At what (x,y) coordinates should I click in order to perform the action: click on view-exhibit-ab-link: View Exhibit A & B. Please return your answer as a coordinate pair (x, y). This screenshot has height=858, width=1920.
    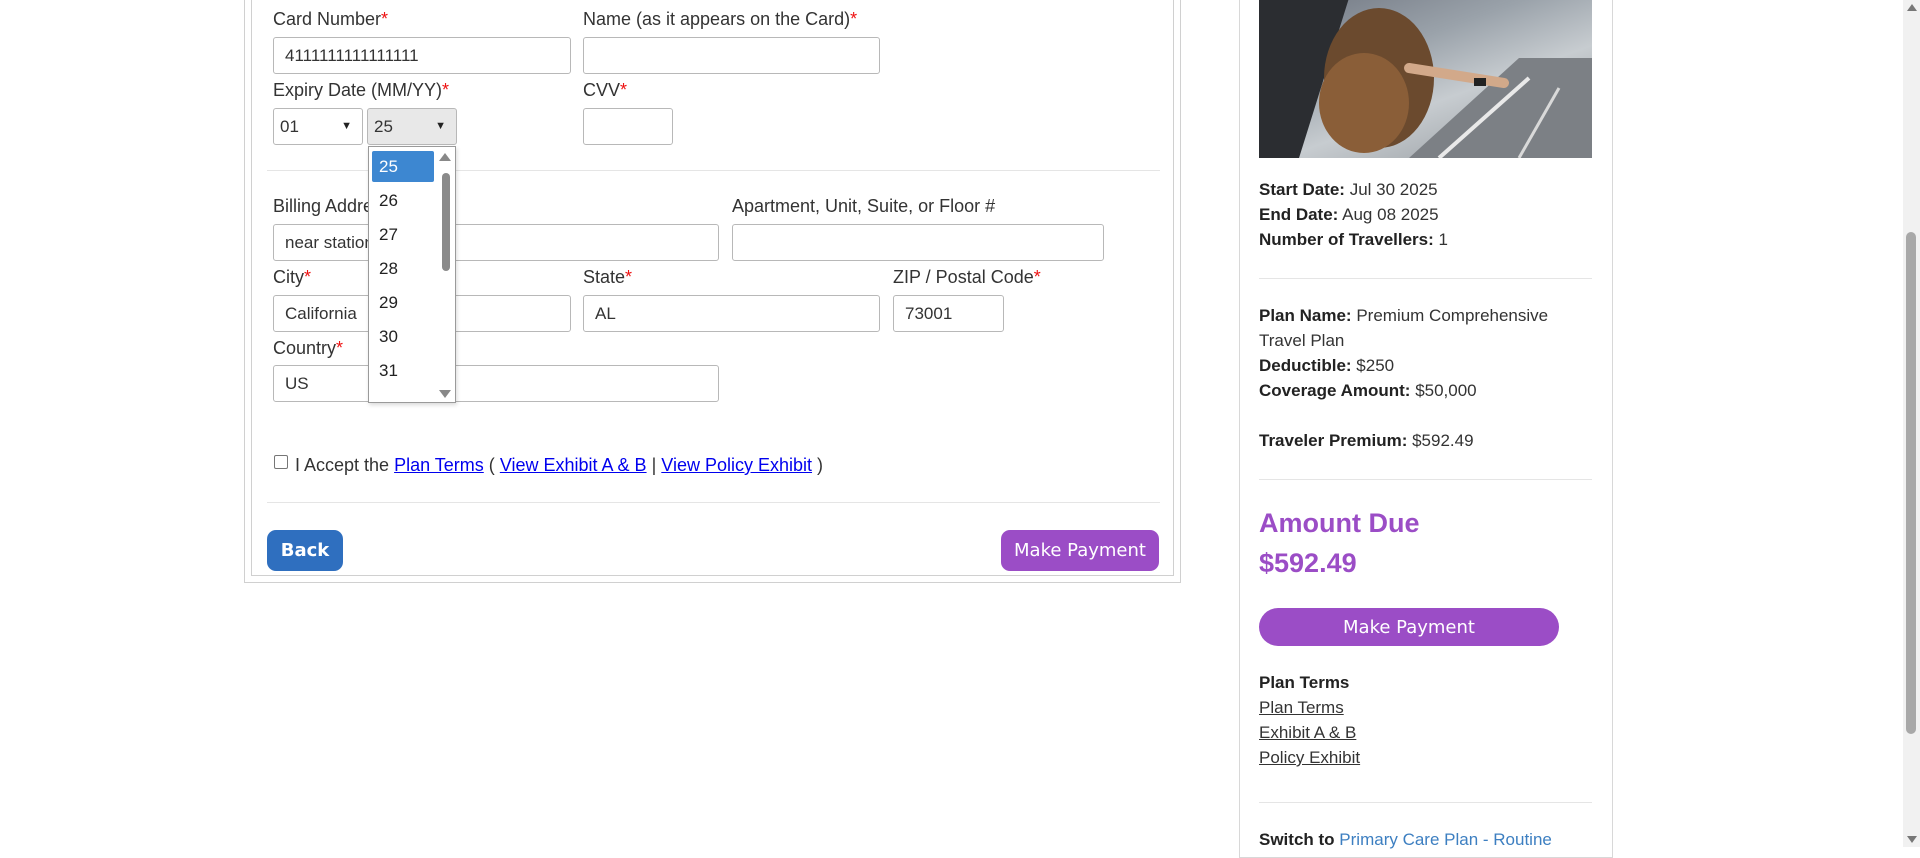
    Looking at the image, I should click on (573, 465).